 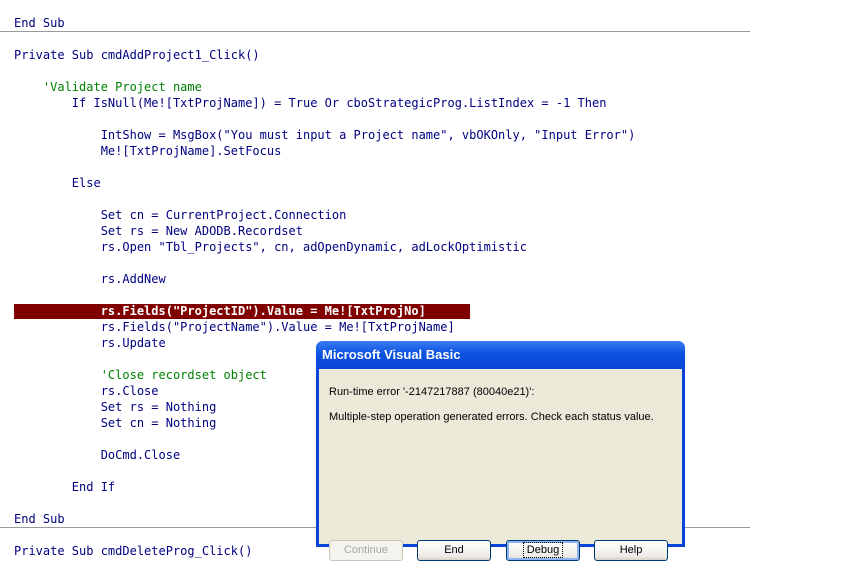 I want to click on debug-button: Debug, so click(x=543, y=550).